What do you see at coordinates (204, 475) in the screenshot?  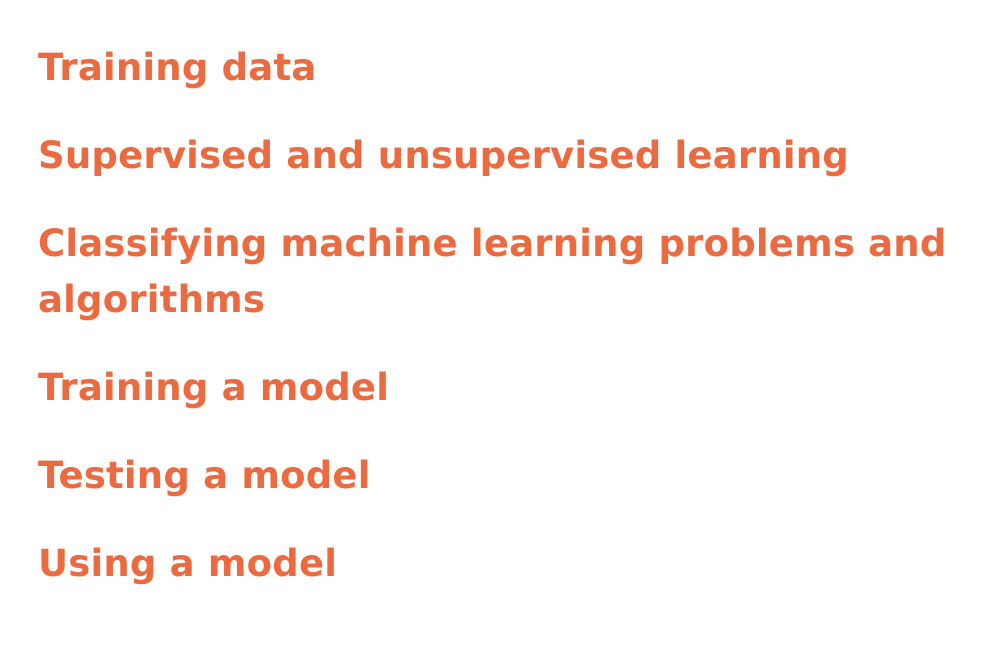 I see `topic-item-testing-a-model: Testing a model` at bounding box center [204, 475].